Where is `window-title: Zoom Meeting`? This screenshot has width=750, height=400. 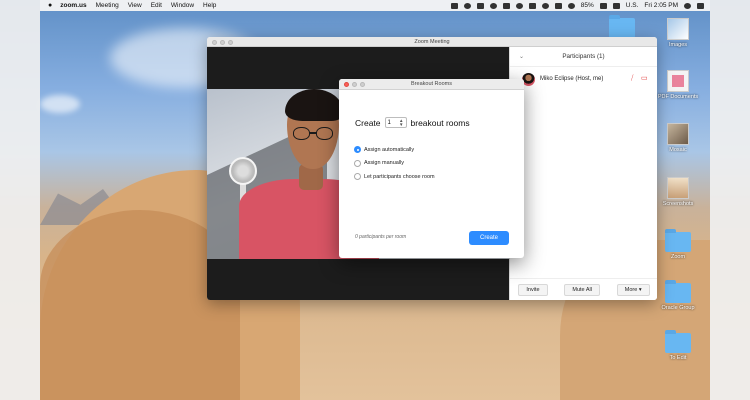 window-title: Zoom Meeting is located at coordinates (432, 42).